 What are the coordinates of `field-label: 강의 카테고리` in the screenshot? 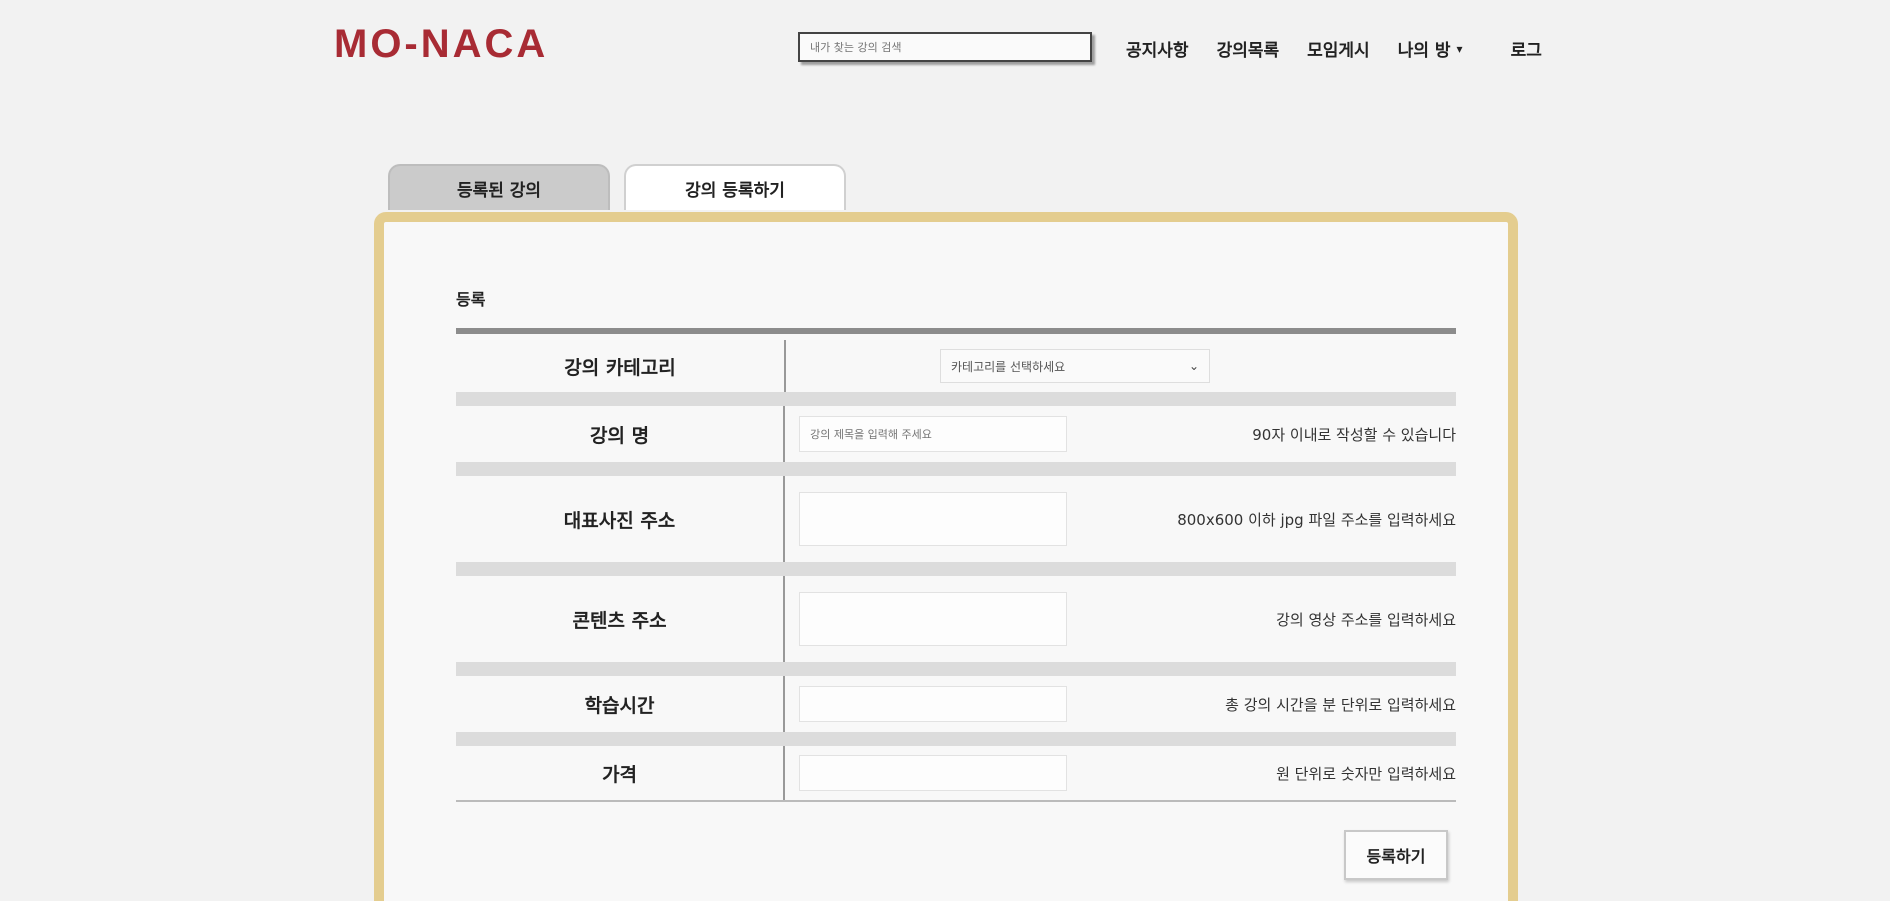 It's located at (621, 366).